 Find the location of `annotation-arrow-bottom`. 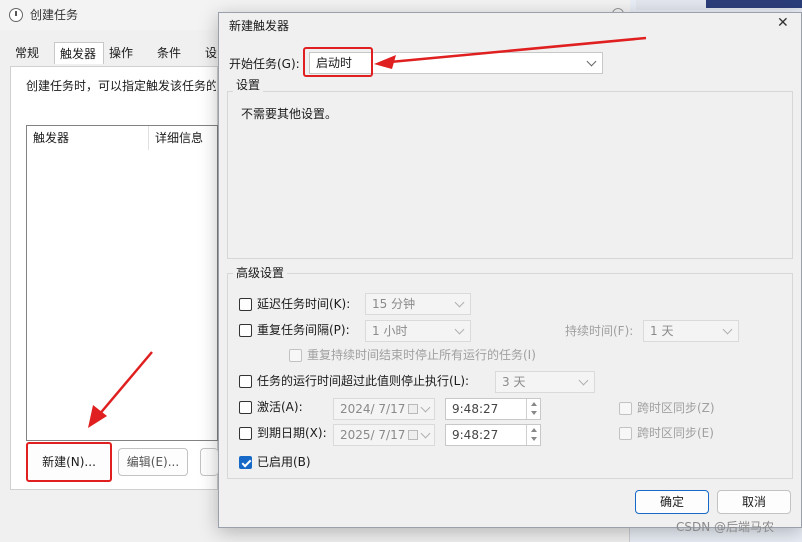

annotation-arrow-bottom is located at coordinates (125, 384).